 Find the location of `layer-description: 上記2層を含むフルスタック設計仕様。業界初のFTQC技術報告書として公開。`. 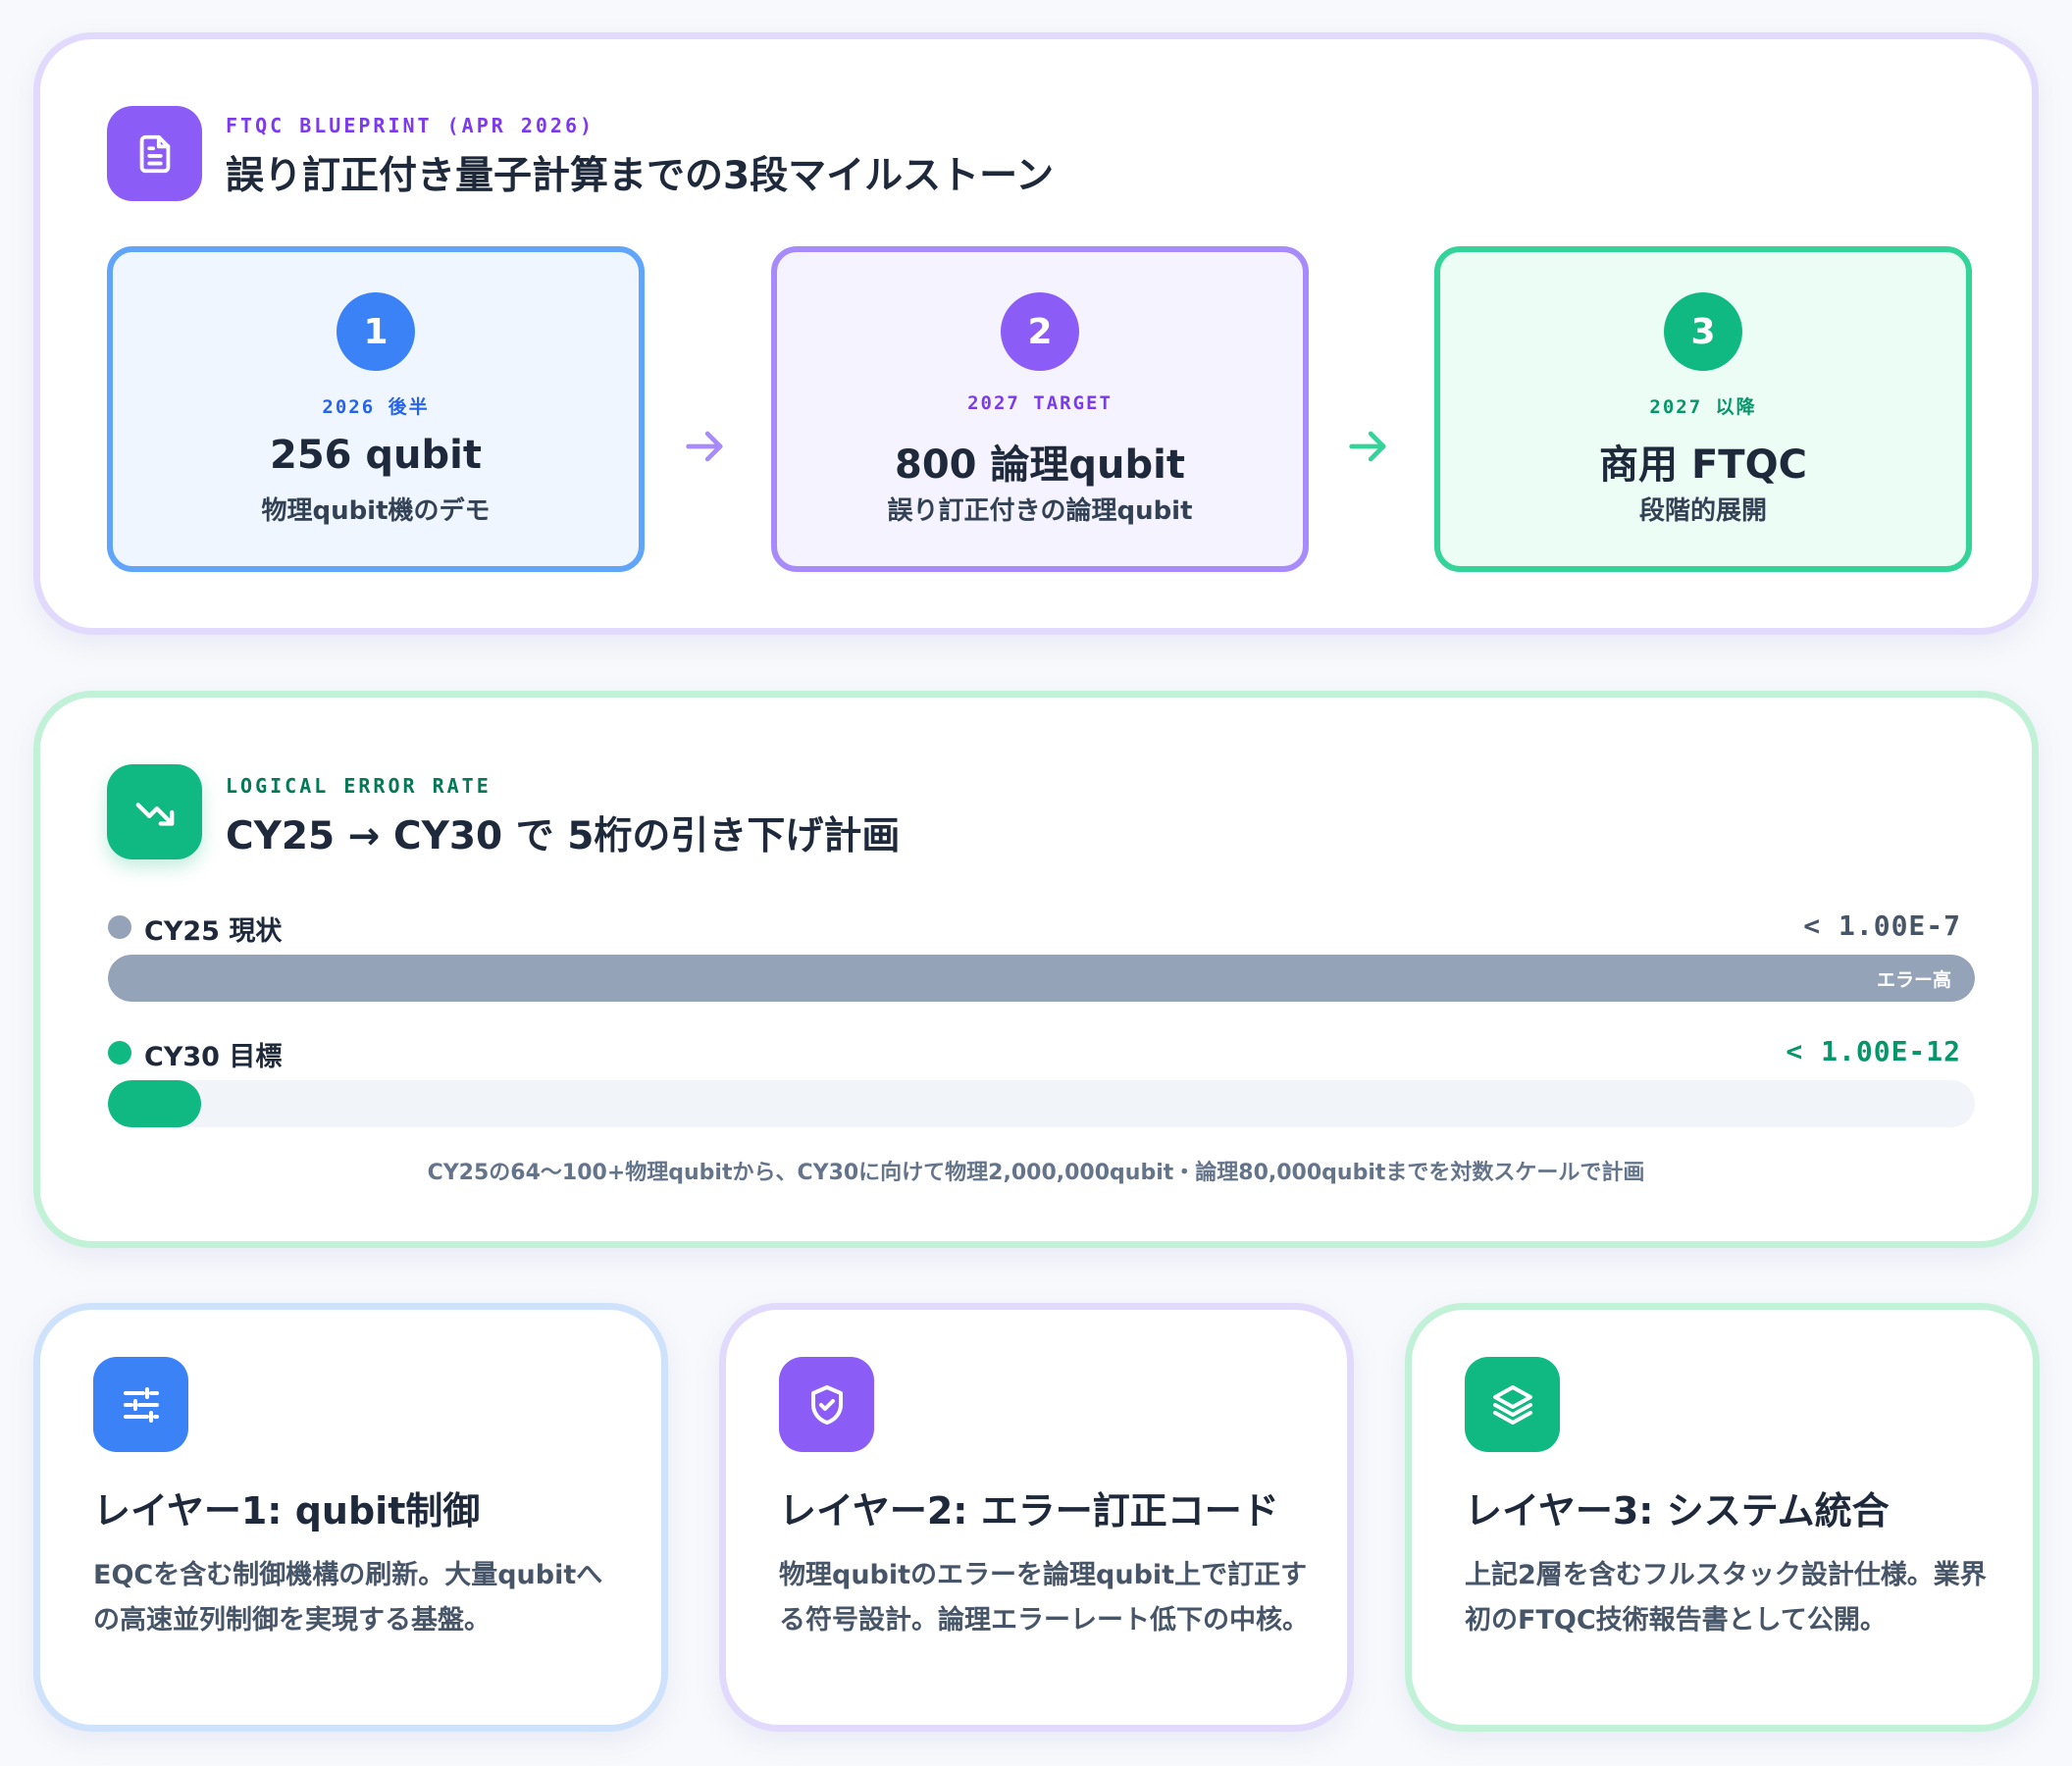

layer-description: 上記2層を含むフルスタック設計仕様。業界初のFTQC技術報告書として公開。 is located at coordinates (1726, 1598).